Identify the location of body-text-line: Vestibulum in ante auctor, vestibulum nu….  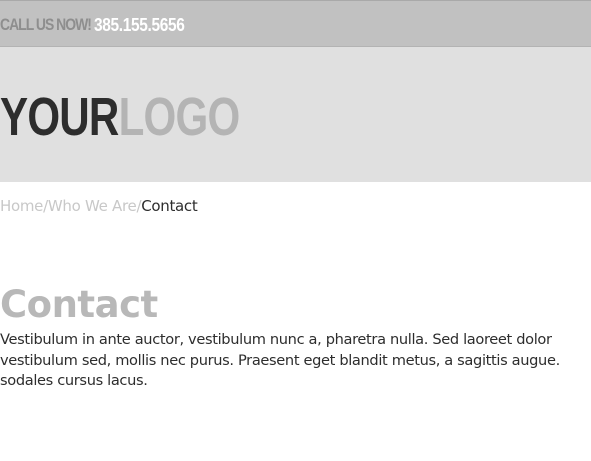
(276, 339).